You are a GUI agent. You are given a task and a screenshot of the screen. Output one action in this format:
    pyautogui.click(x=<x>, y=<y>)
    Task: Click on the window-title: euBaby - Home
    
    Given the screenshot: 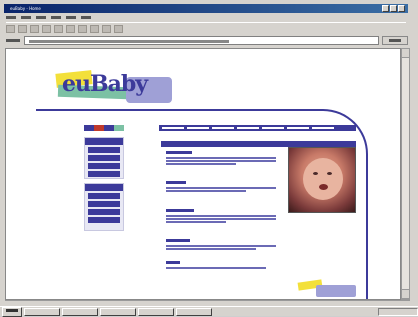 What is the action you would take?
    pyautogui.click(x=25, y=8)
    